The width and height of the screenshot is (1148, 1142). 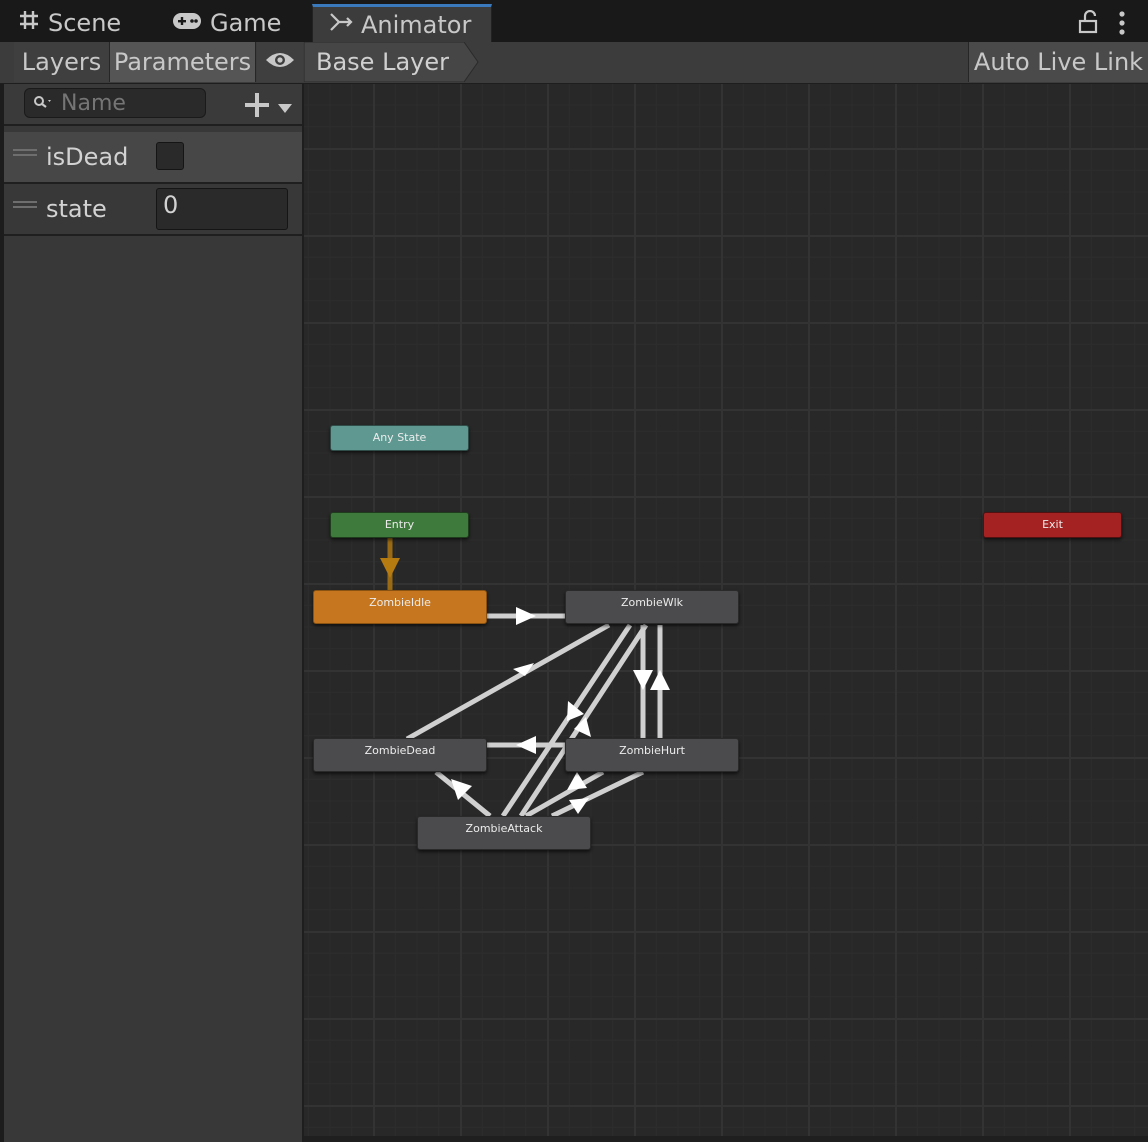 What do you see at coordinates (400, 602) in the screenshot?
I see `node-label: ZombieIdle` at bounding box center [400, 602].